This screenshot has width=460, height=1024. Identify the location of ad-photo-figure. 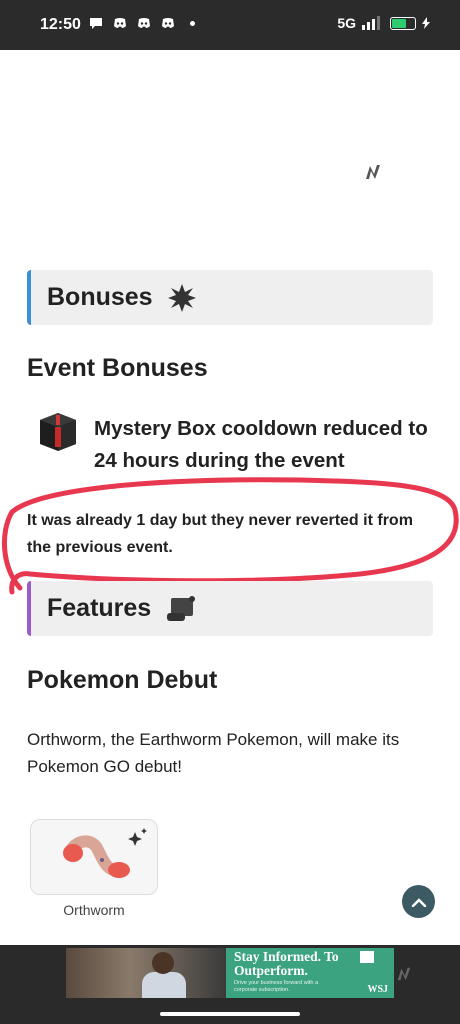
(164, 985).